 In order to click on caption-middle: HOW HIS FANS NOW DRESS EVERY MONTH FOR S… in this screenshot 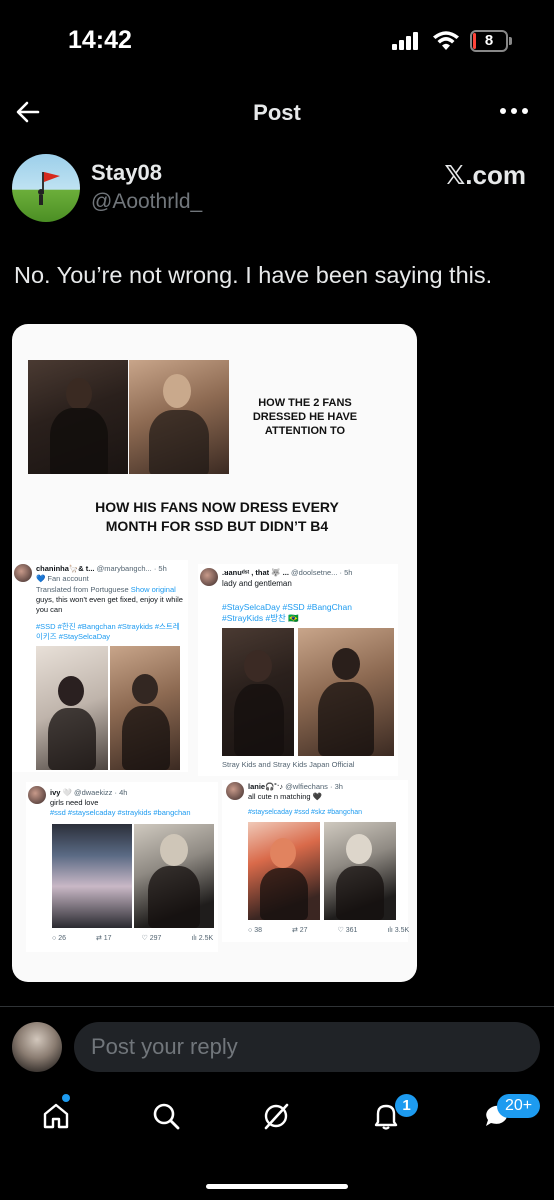, I will do `click(217, 516)`.